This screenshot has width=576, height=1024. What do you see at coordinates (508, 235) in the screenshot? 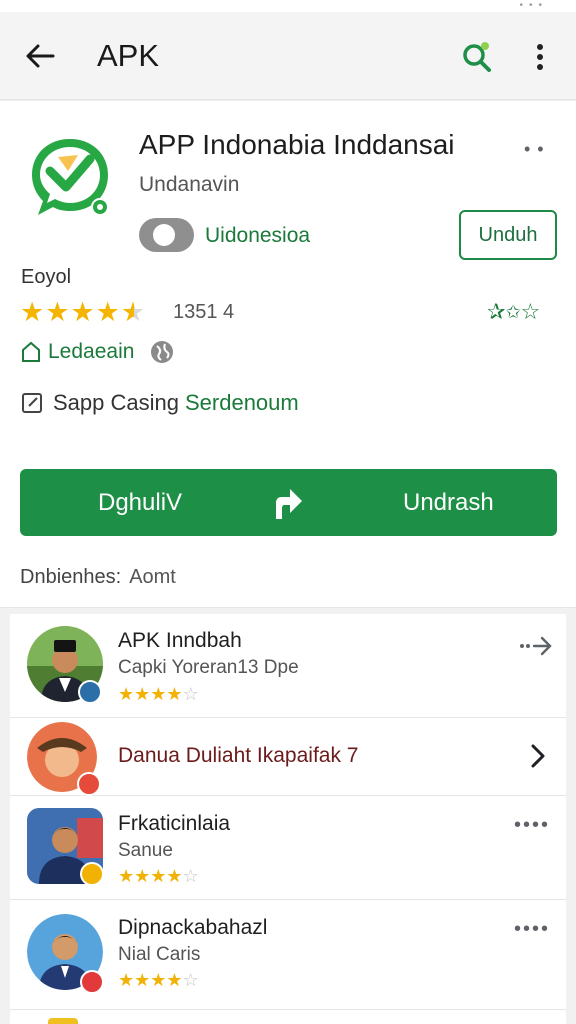
I see `unduh-button: Unduh` at bounding box center [508, 235].